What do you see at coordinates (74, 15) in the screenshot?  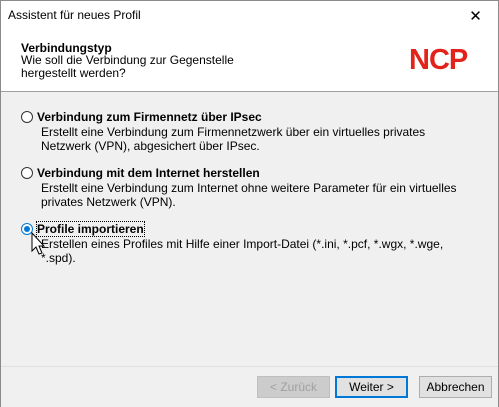 I see `window-title: Assistent für neues Profil` at bounding box center [74, 15].